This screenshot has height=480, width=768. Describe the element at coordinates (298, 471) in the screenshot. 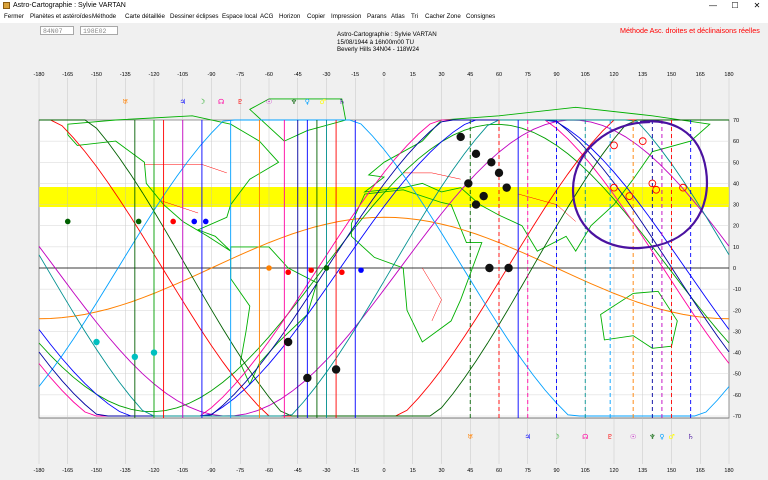

I see `lon-label-bottom: -45` at that location.